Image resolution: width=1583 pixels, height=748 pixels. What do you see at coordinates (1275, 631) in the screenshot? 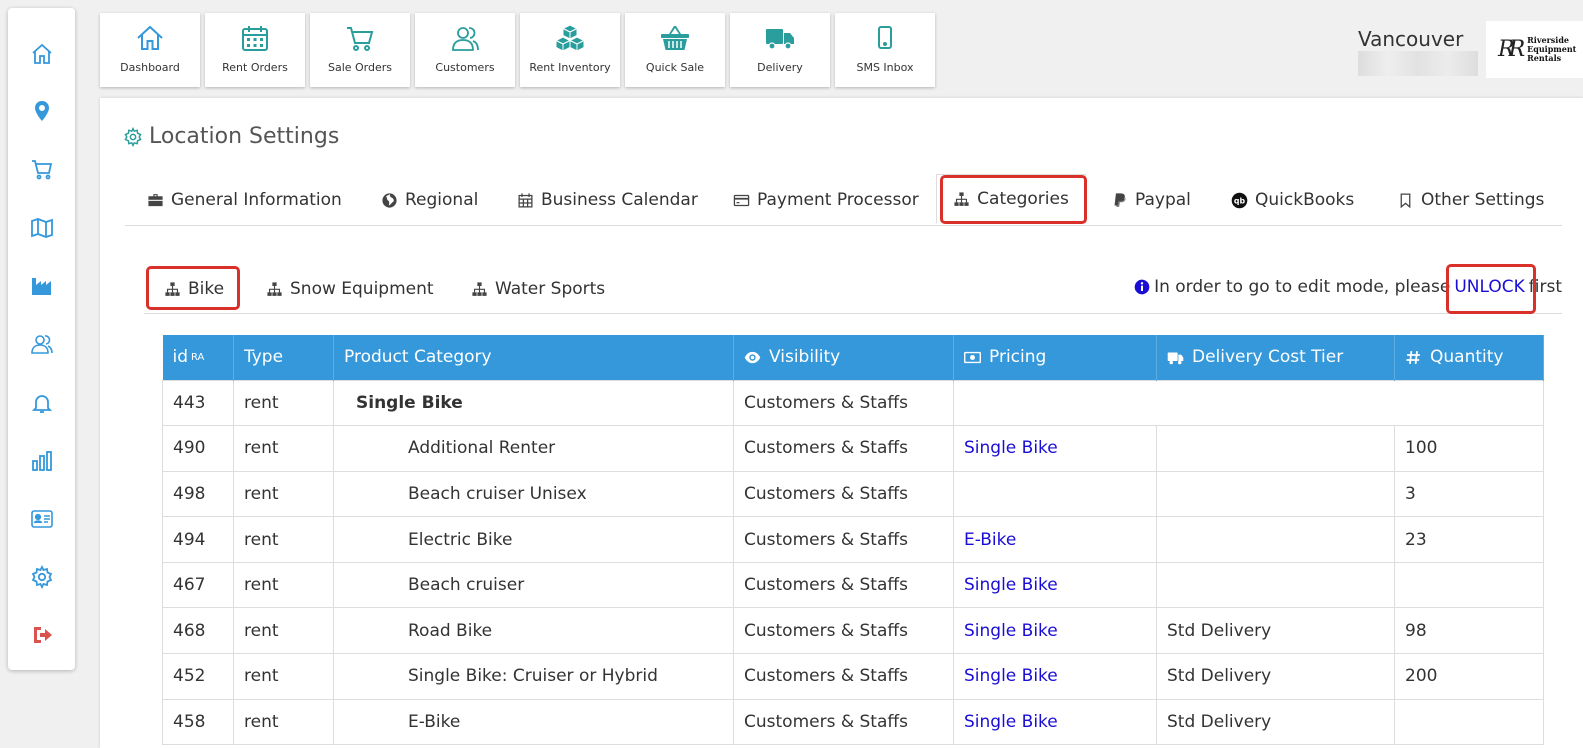
I see `cell-delivery: Std Delivery` at bounding box center [1275, 631].